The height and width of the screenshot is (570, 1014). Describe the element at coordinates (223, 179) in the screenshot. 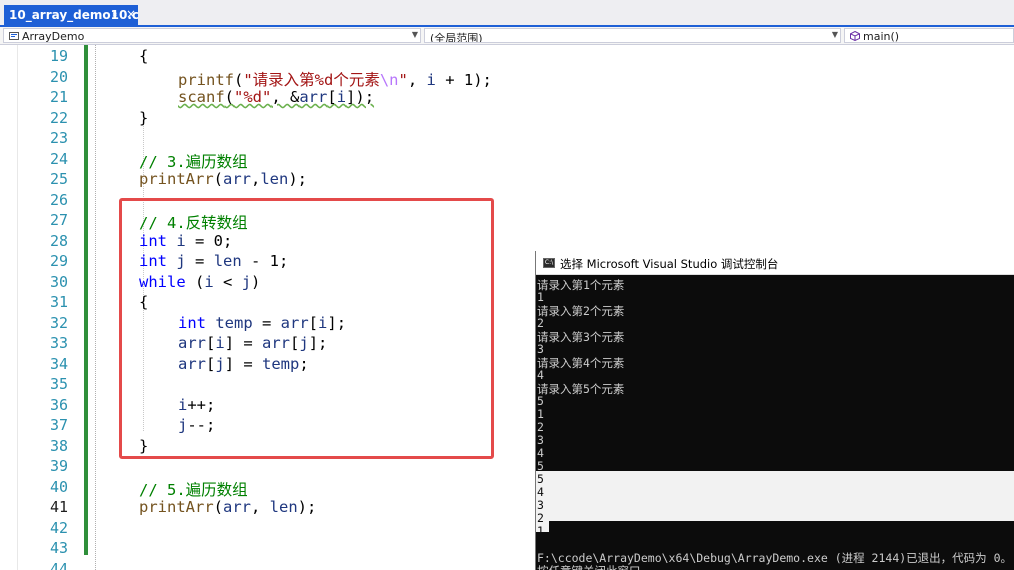

I see `code-text: printArr(arr,len);` at that location.